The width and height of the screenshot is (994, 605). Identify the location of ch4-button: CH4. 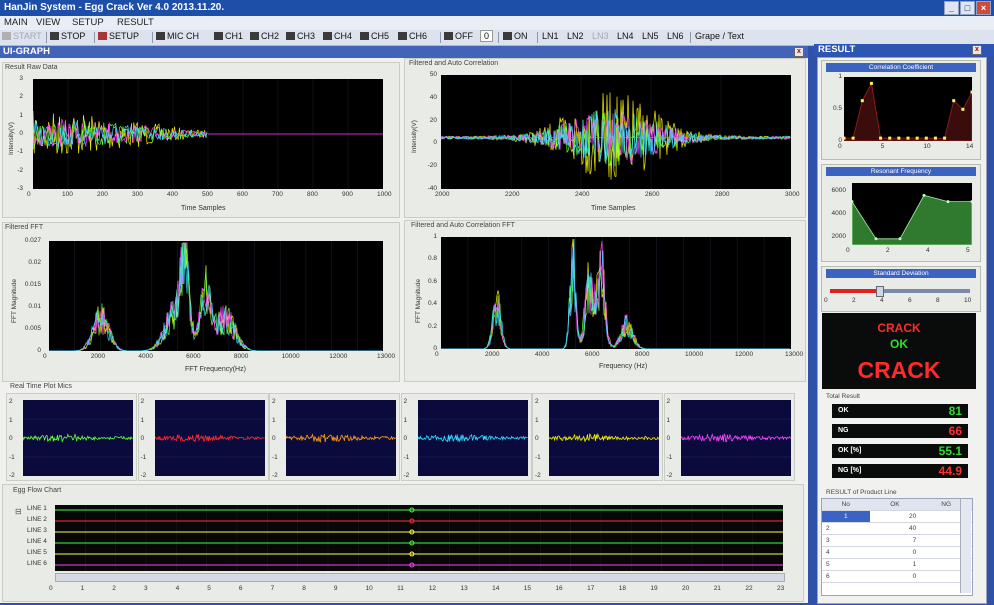
(337, 36).